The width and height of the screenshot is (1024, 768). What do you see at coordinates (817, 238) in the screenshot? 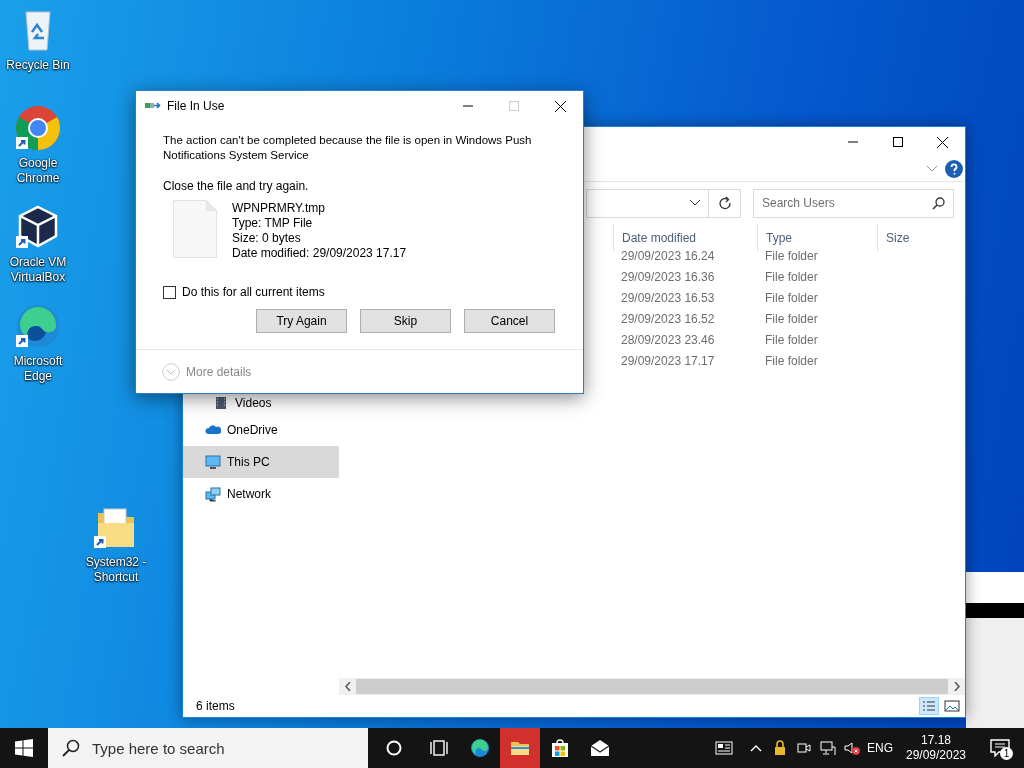
I see `column-header: Type` at bounding box center [817, 238].